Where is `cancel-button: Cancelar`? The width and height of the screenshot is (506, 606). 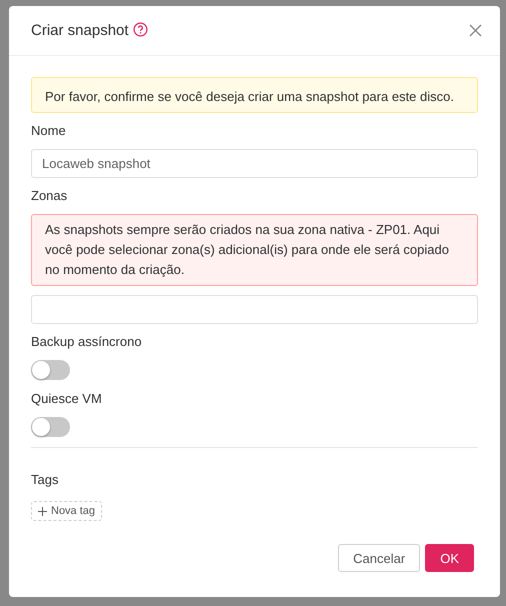 cancel-button: Cancelar is located at coordinates (379, 558).